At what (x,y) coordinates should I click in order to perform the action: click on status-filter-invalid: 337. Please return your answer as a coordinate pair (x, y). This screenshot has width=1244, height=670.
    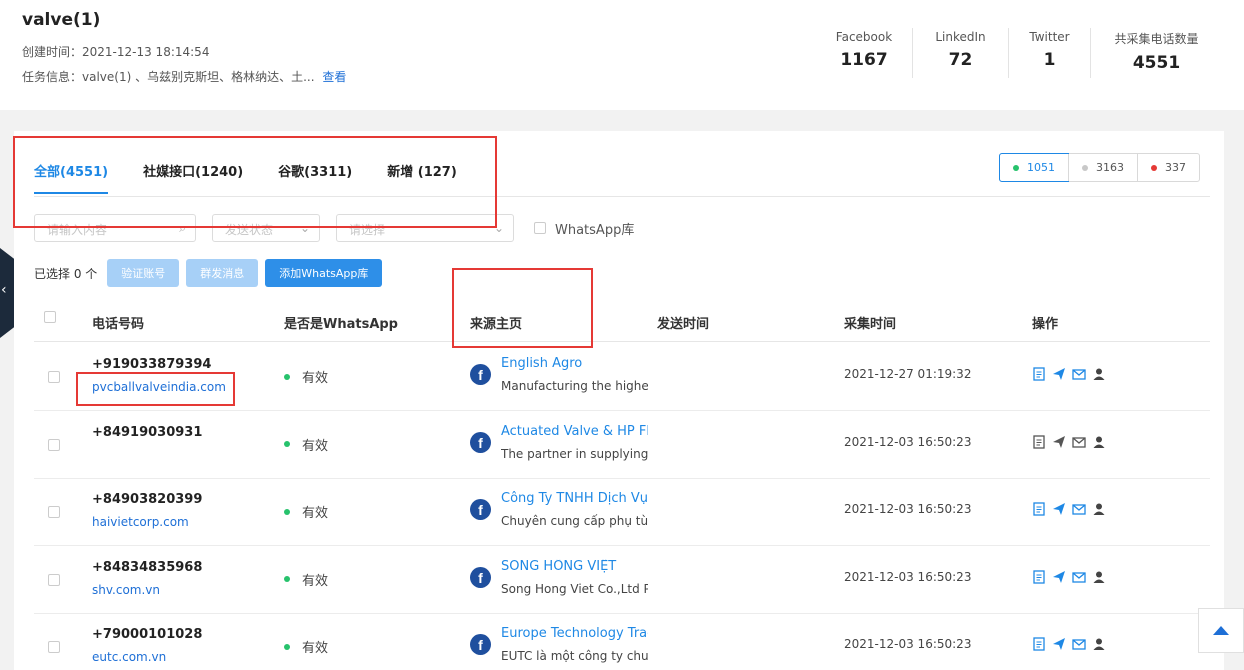
    Looking at the image, I should click on (1168, 167).